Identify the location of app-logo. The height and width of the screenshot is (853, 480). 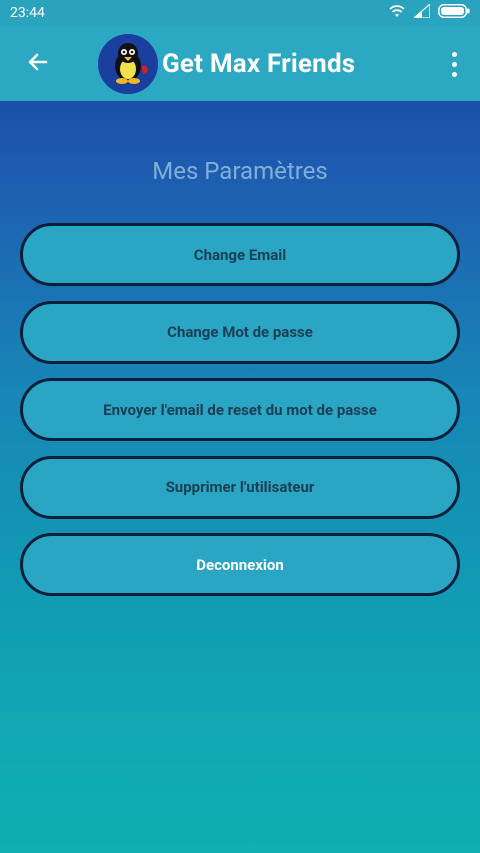
(128, 63).